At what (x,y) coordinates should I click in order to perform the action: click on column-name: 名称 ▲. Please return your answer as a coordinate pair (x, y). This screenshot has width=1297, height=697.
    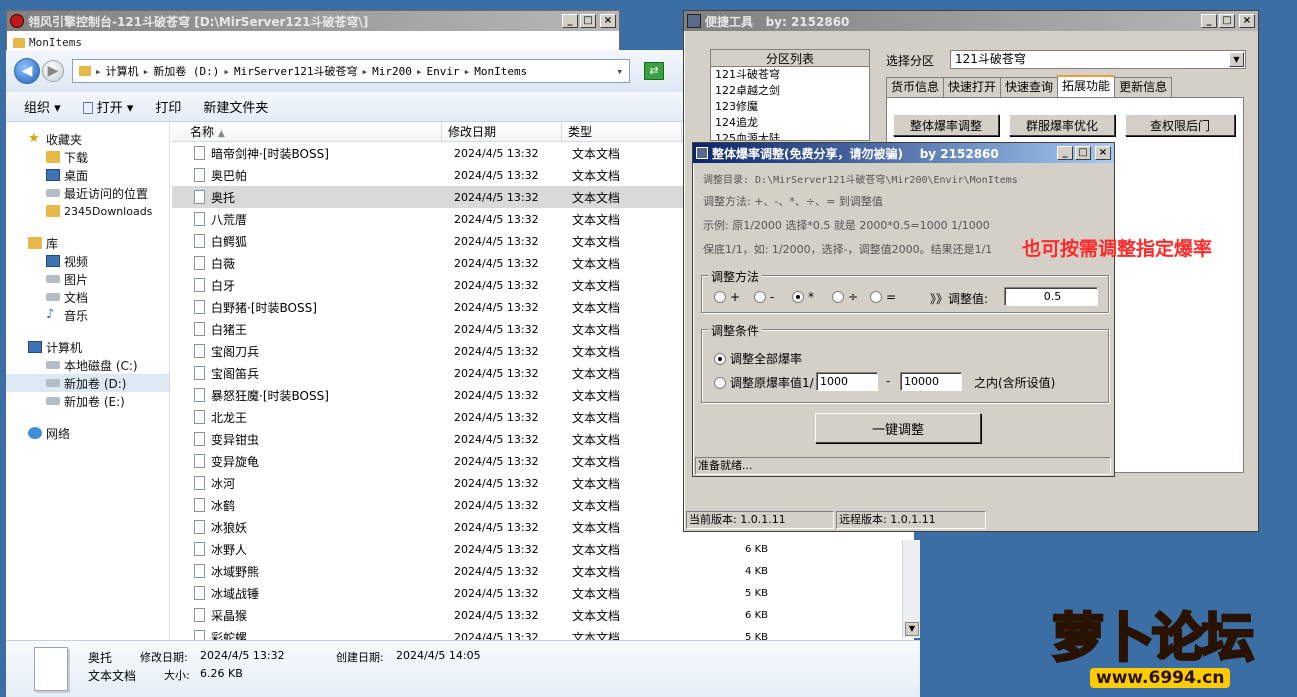
    Looking at the image, I should click on (307, 131).